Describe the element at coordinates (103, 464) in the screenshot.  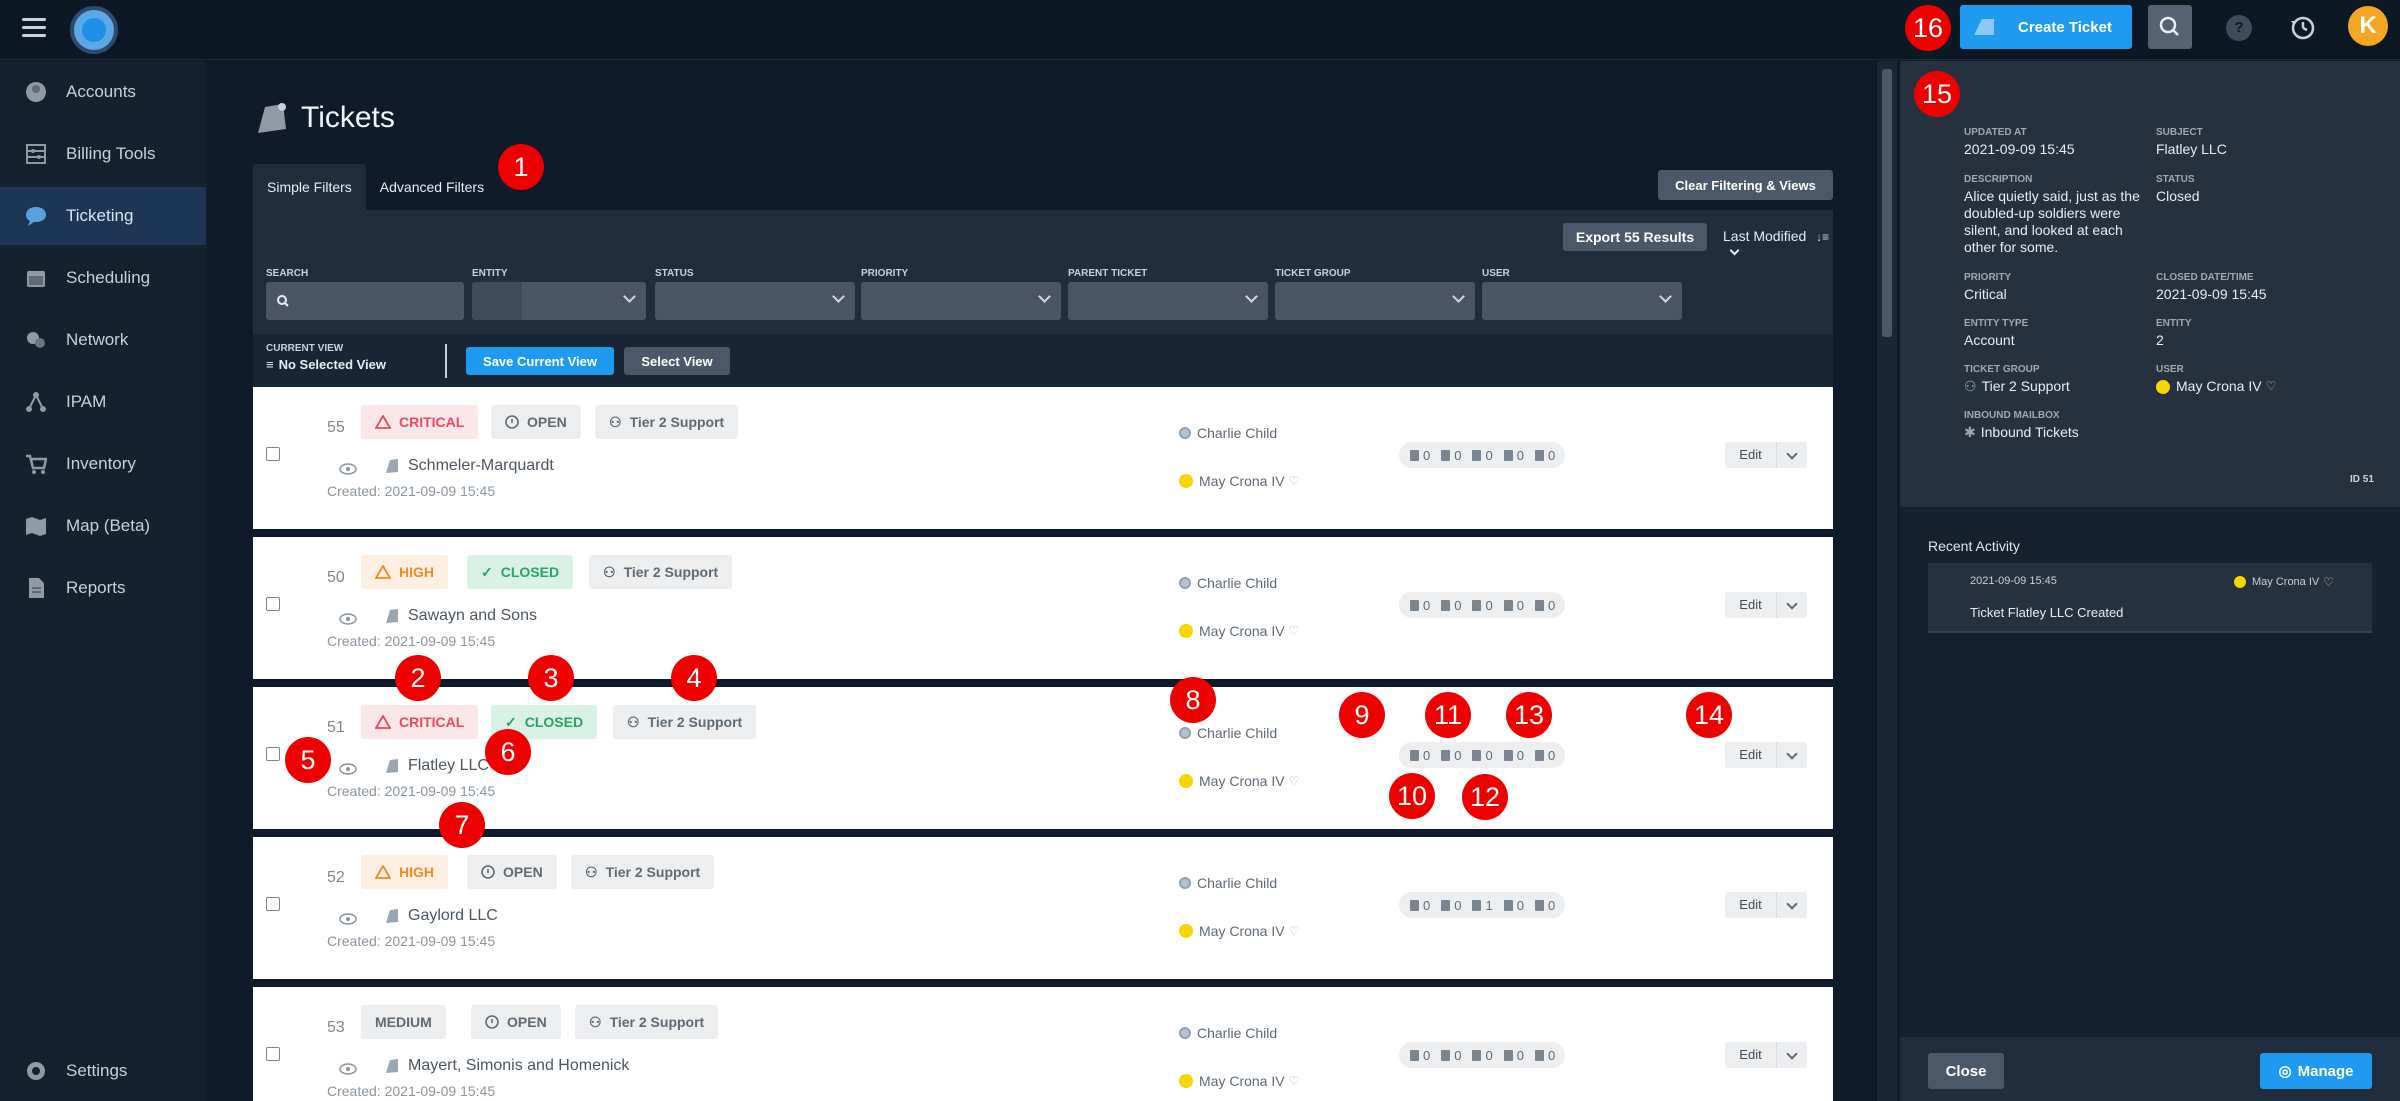
I see `sidebar-item-inventory: Inventory` at that location.